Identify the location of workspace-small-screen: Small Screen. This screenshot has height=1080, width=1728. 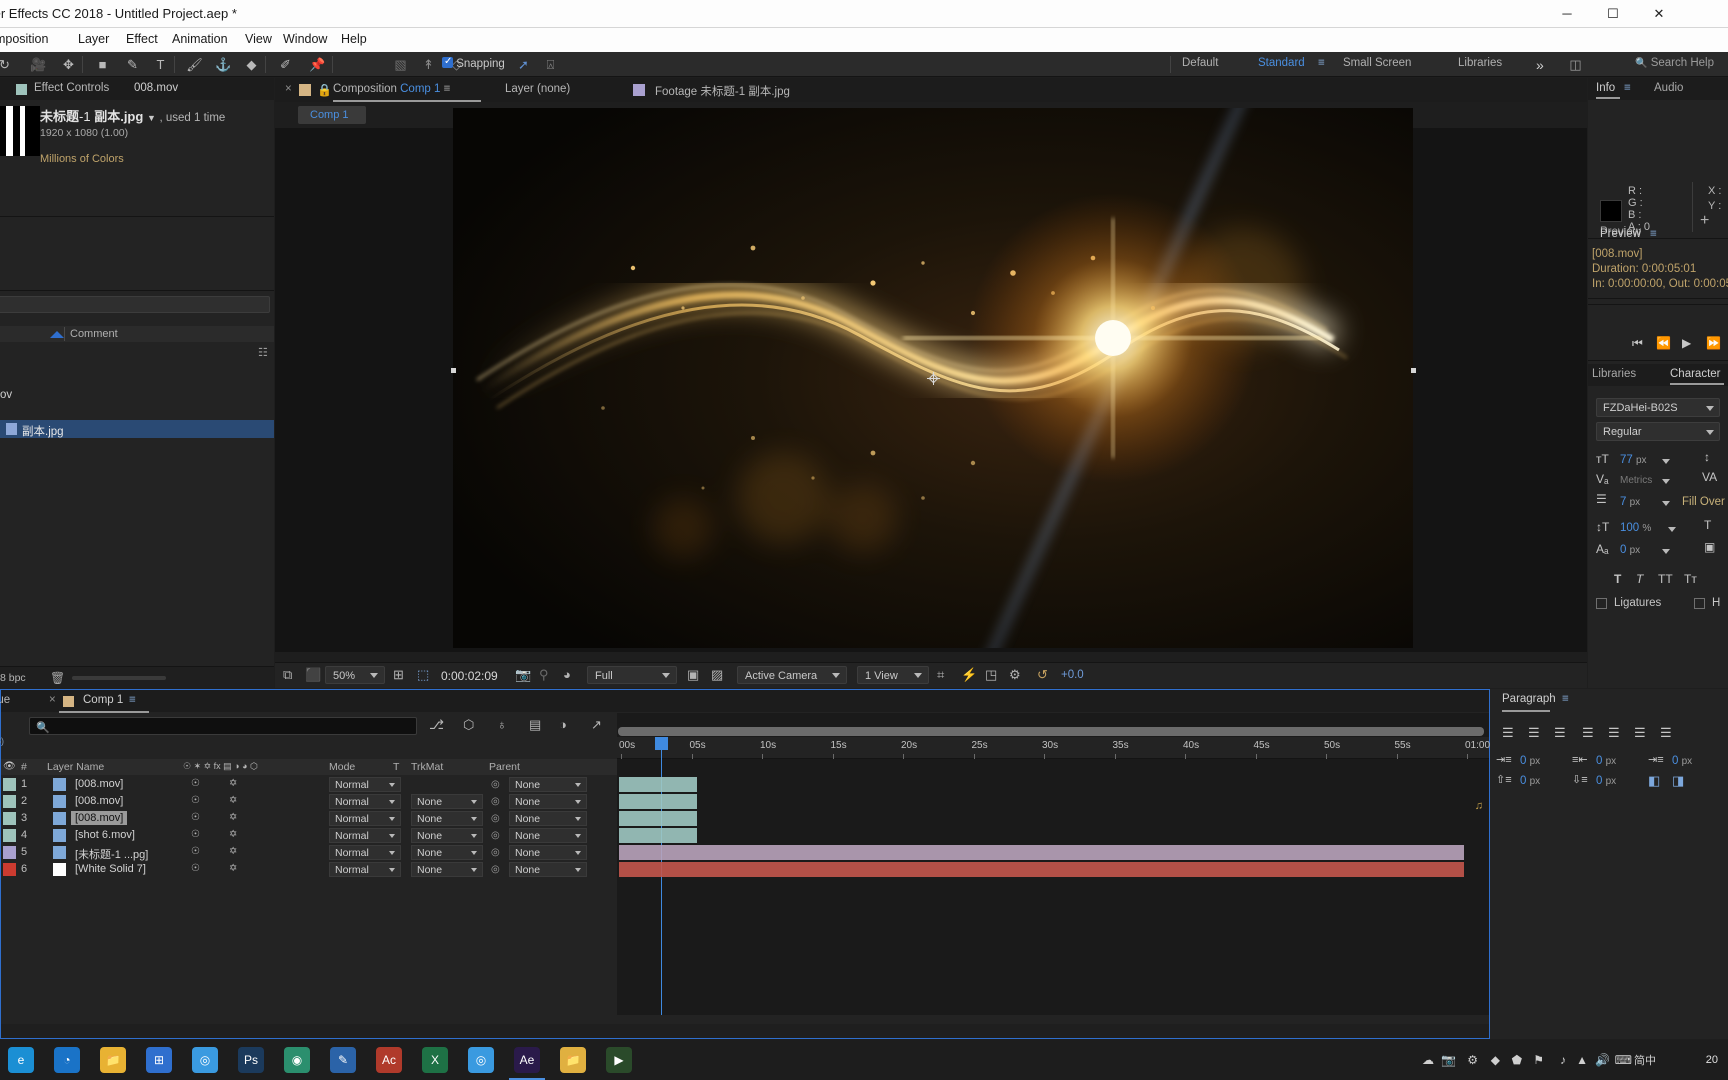
(1377, 63).